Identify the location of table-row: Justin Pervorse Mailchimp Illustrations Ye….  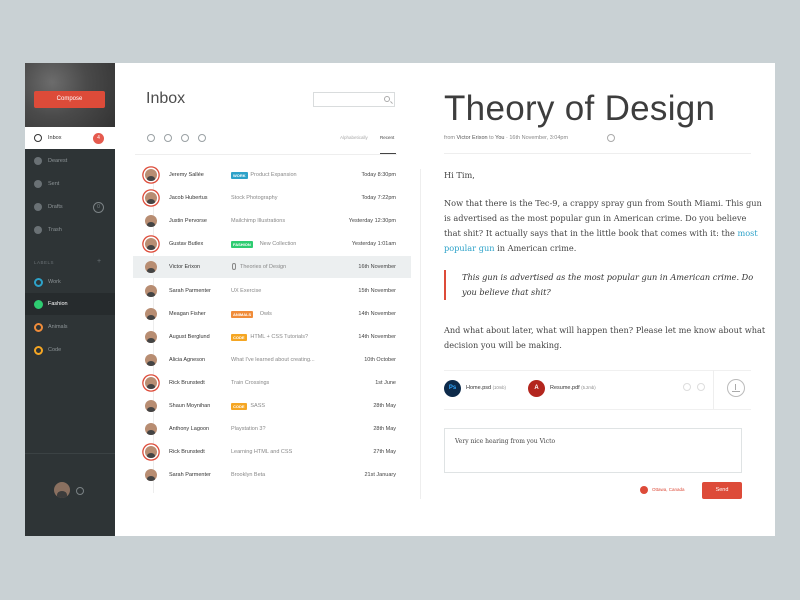
(272, 221).